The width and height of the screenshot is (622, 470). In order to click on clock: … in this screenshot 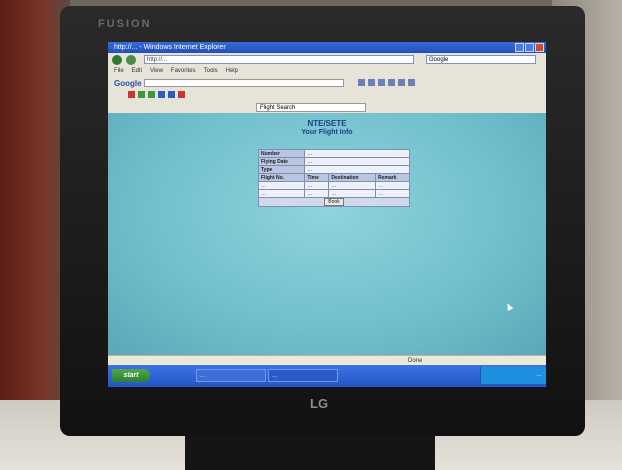, I will do `click(539, 375)`.